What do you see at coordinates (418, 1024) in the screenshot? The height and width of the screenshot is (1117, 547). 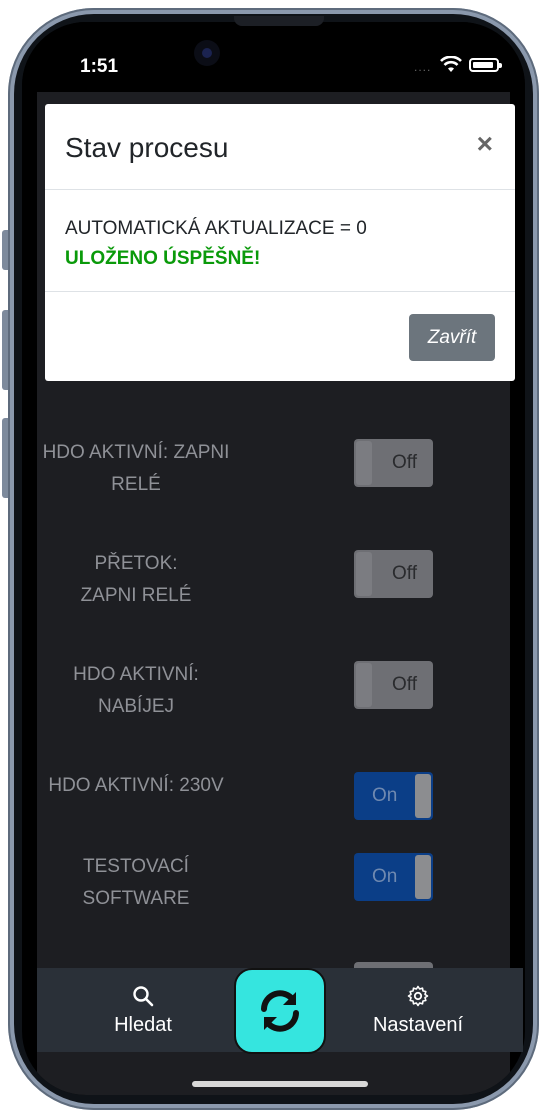 I see `tab-settings-label: Nastavení` at bounding box center [418, 1024].